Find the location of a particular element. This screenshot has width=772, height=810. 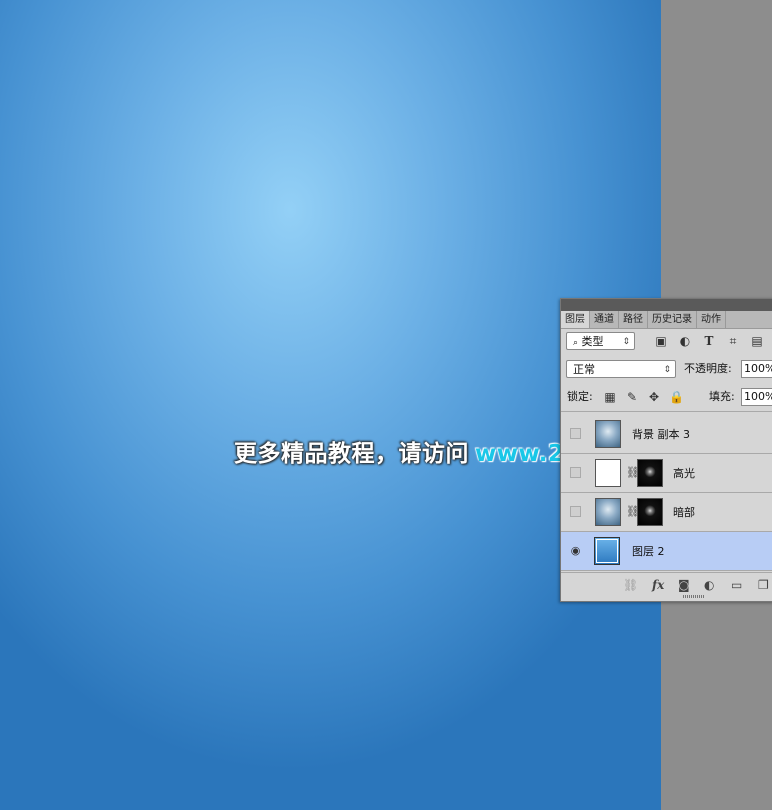

layer-name: 高光 is located at coordinates (684, 473).